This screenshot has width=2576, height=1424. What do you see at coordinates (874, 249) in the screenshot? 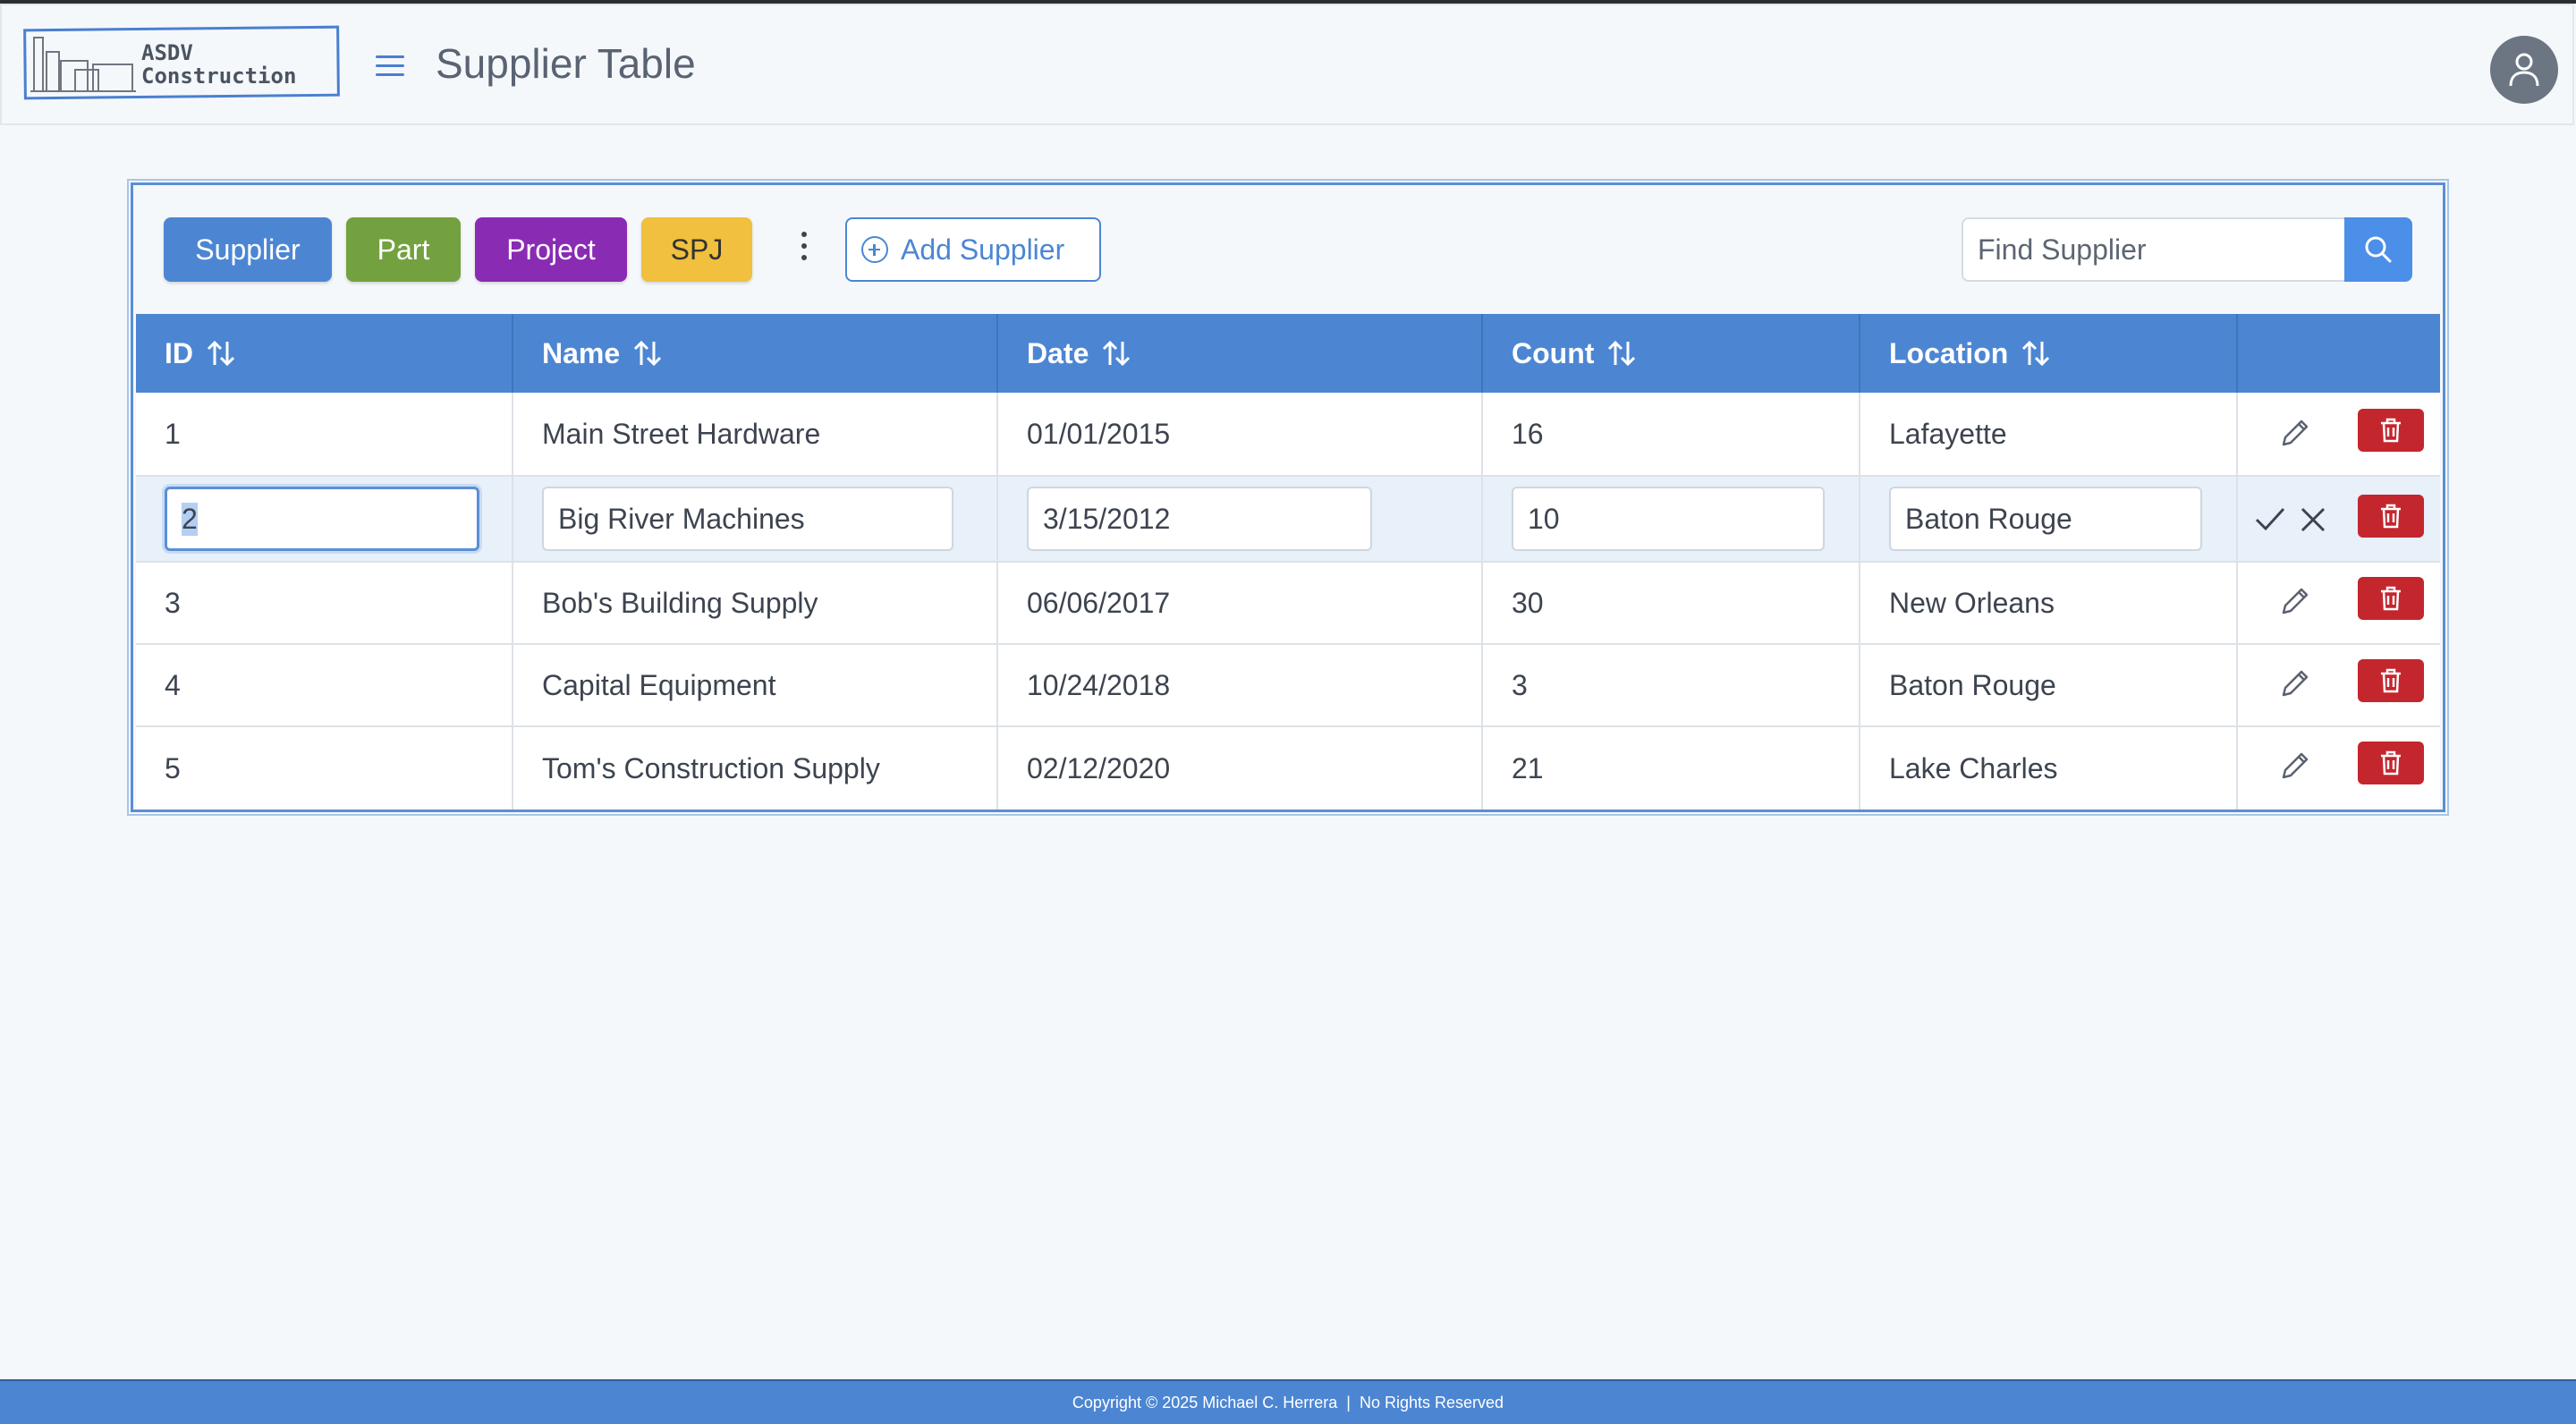
I see `plus-circle-icon` at bounding box center [874, 249].